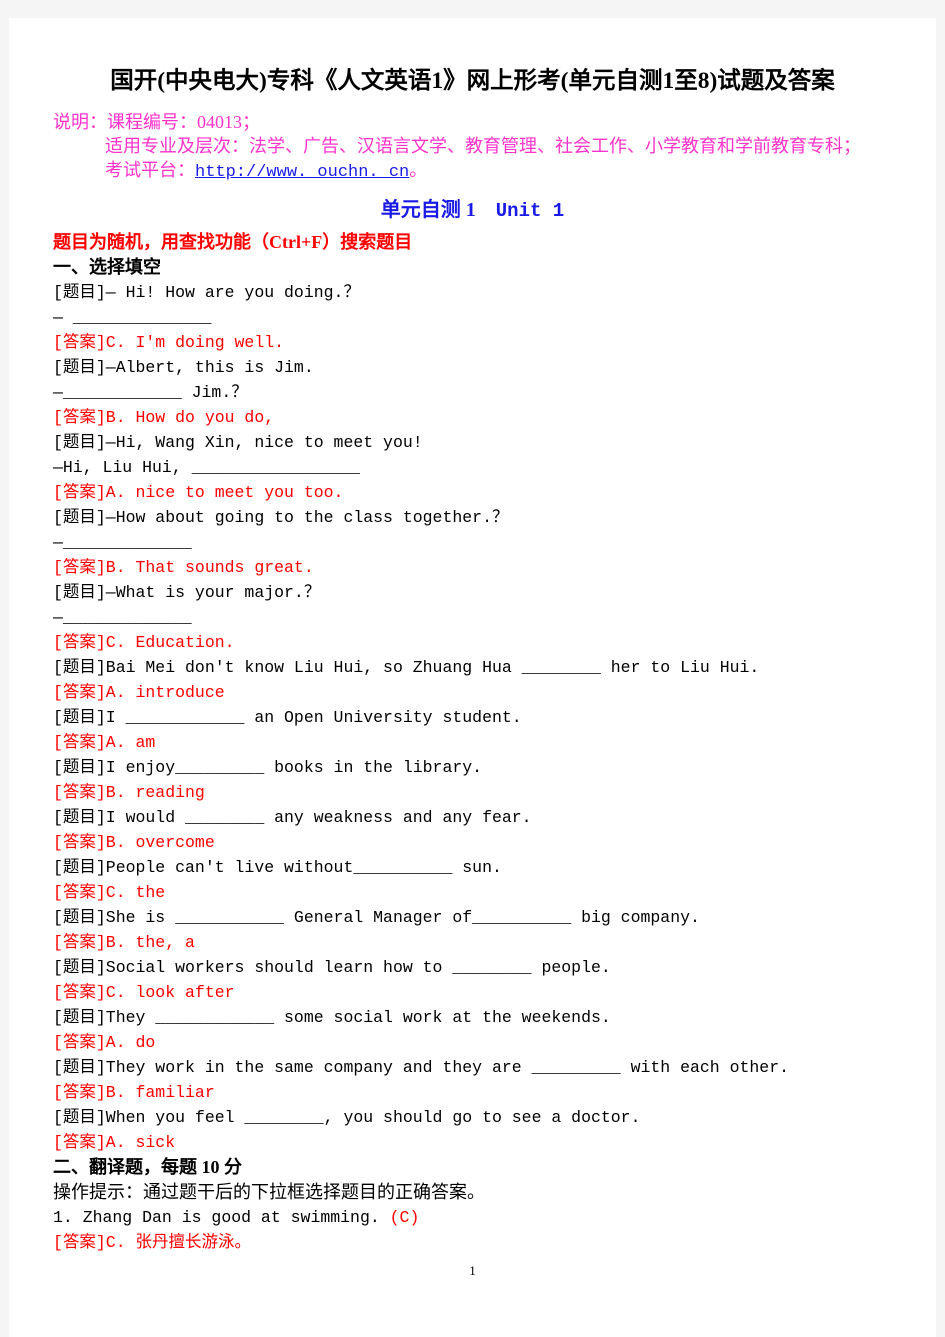 The width and height of the screenshot is (945, 1337). What do you see at coordinates (104, 742) in the screenshot?
I see `answer-line: [答案]A. am` at bounding box center [104, 742].